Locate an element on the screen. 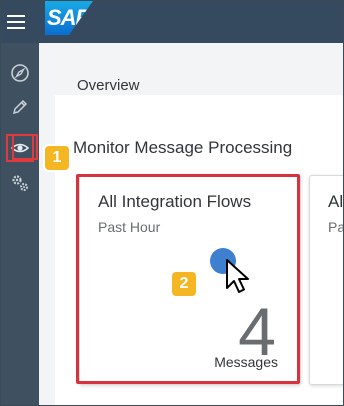 This screenshot has width=344, height=406. hamburger-icon is located at coordinates (16, 22).